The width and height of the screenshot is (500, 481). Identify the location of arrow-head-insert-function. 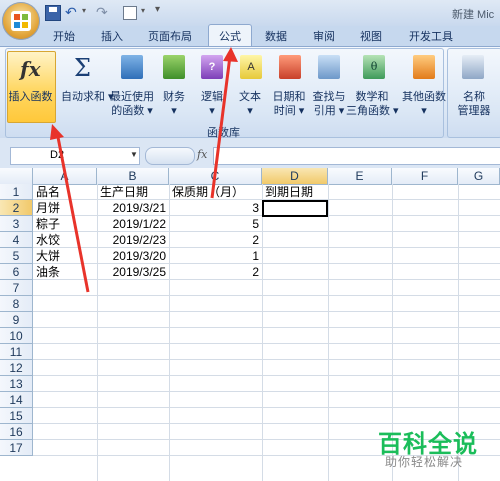
(57, 132).